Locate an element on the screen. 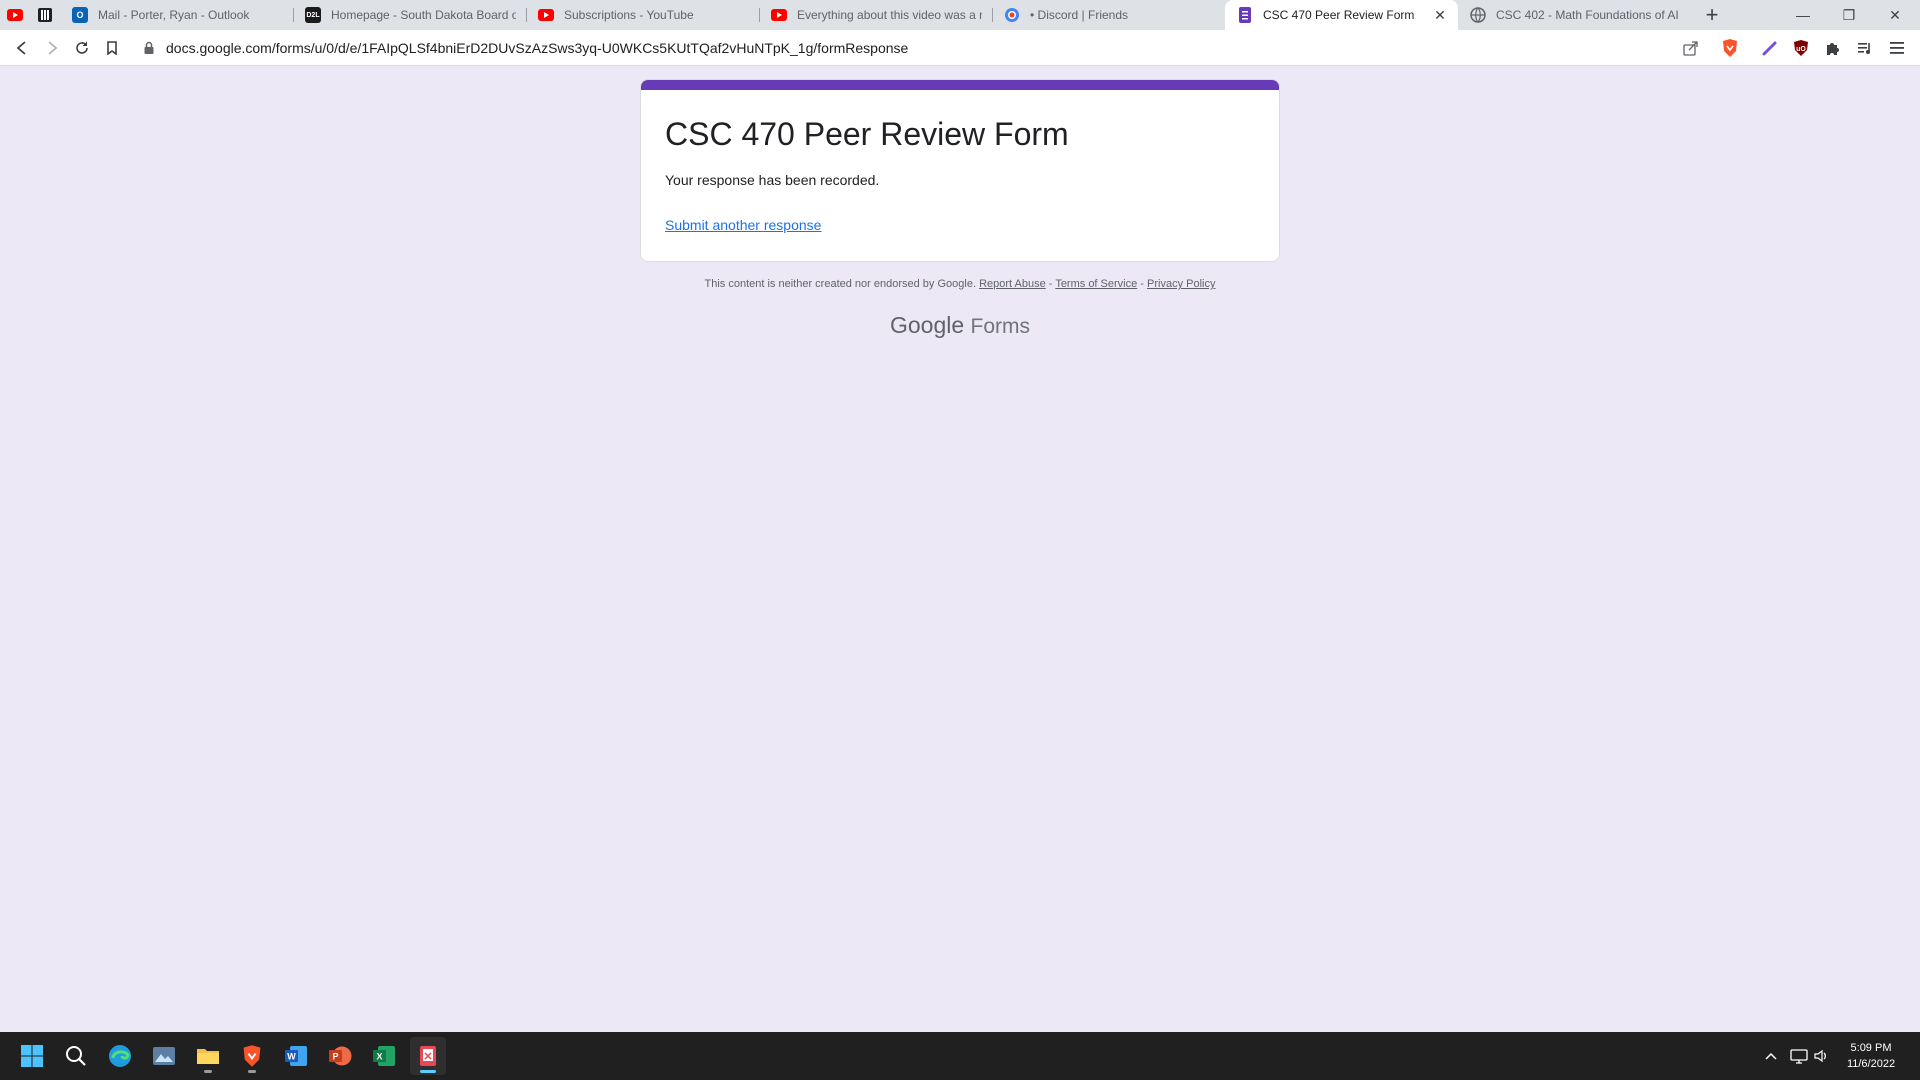 The image size is (1920, 1080). chevron-up-icon is located at coordinates (1771, 1056).